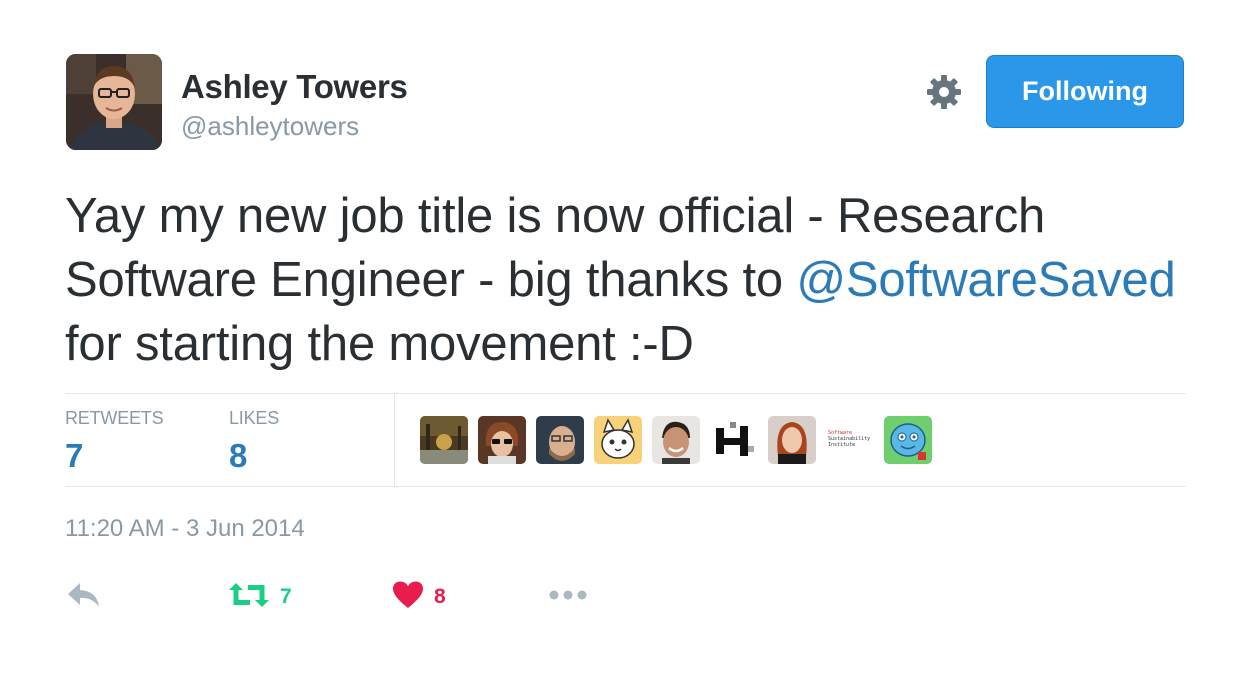  I want to click on author-handle: @ashleytowers, so click(270, 126).